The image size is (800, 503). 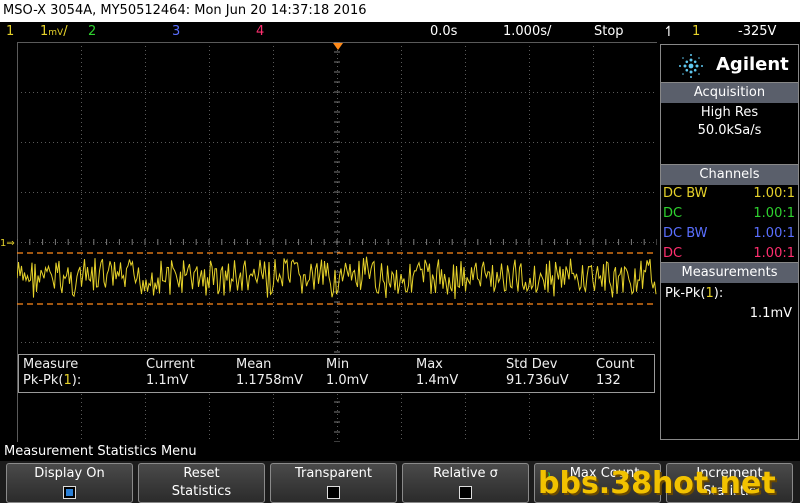 What do you see at coordinates (729, 273) in the screenshot?
I see `measurements-header: Measurements` at bounding box center [729, 273].